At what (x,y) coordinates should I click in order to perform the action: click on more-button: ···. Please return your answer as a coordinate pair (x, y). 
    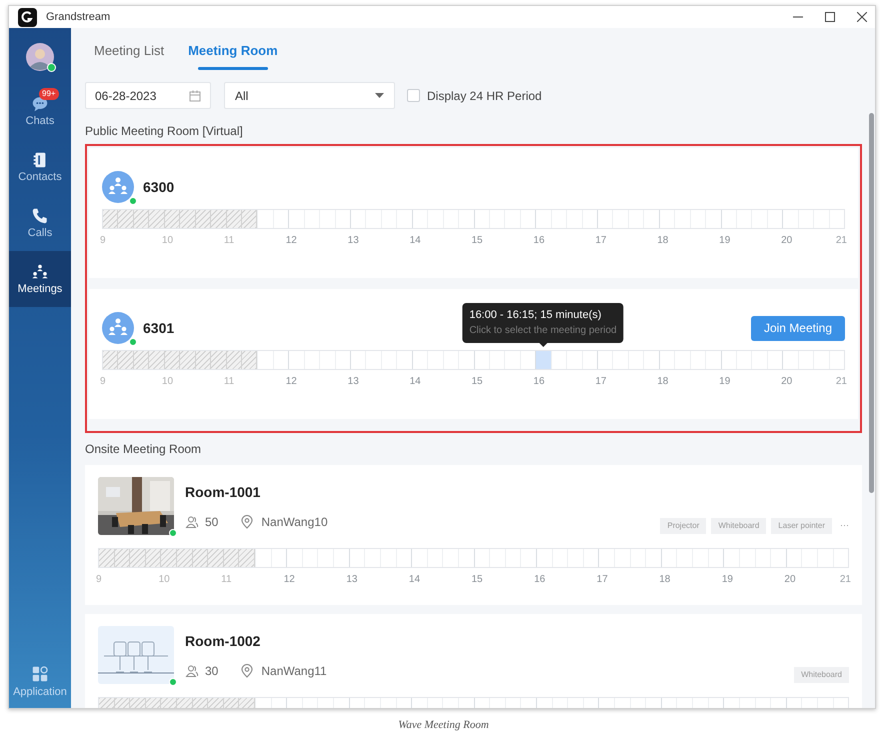
    Looking at the image, I should click on (844, 526).